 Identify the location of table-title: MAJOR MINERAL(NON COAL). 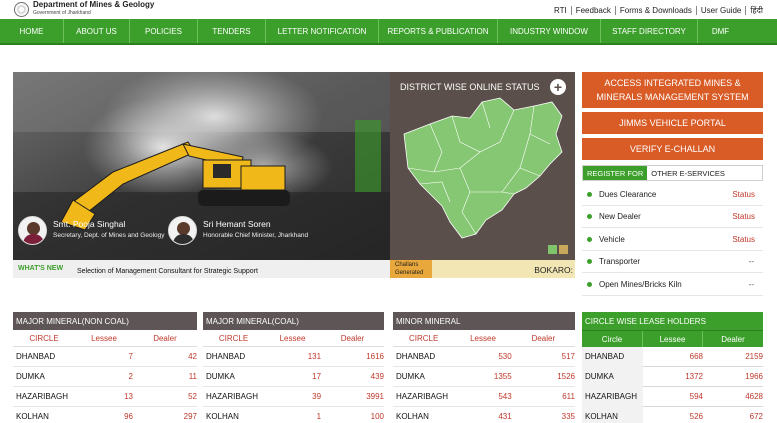
(105, 321).